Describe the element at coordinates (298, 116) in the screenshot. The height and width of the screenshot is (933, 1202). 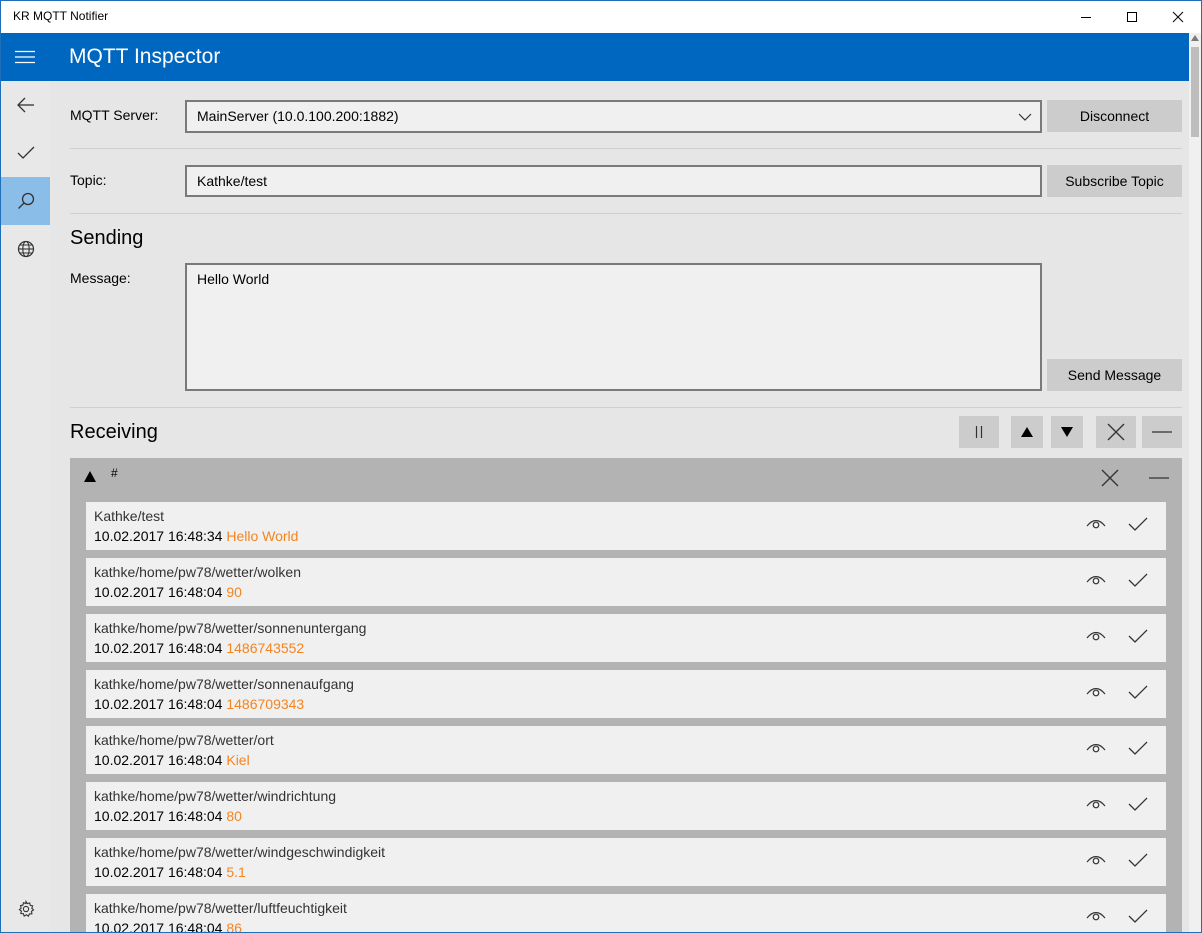
I see `server-select-value: MainServer (10.0.100.200:1882)` at that location.